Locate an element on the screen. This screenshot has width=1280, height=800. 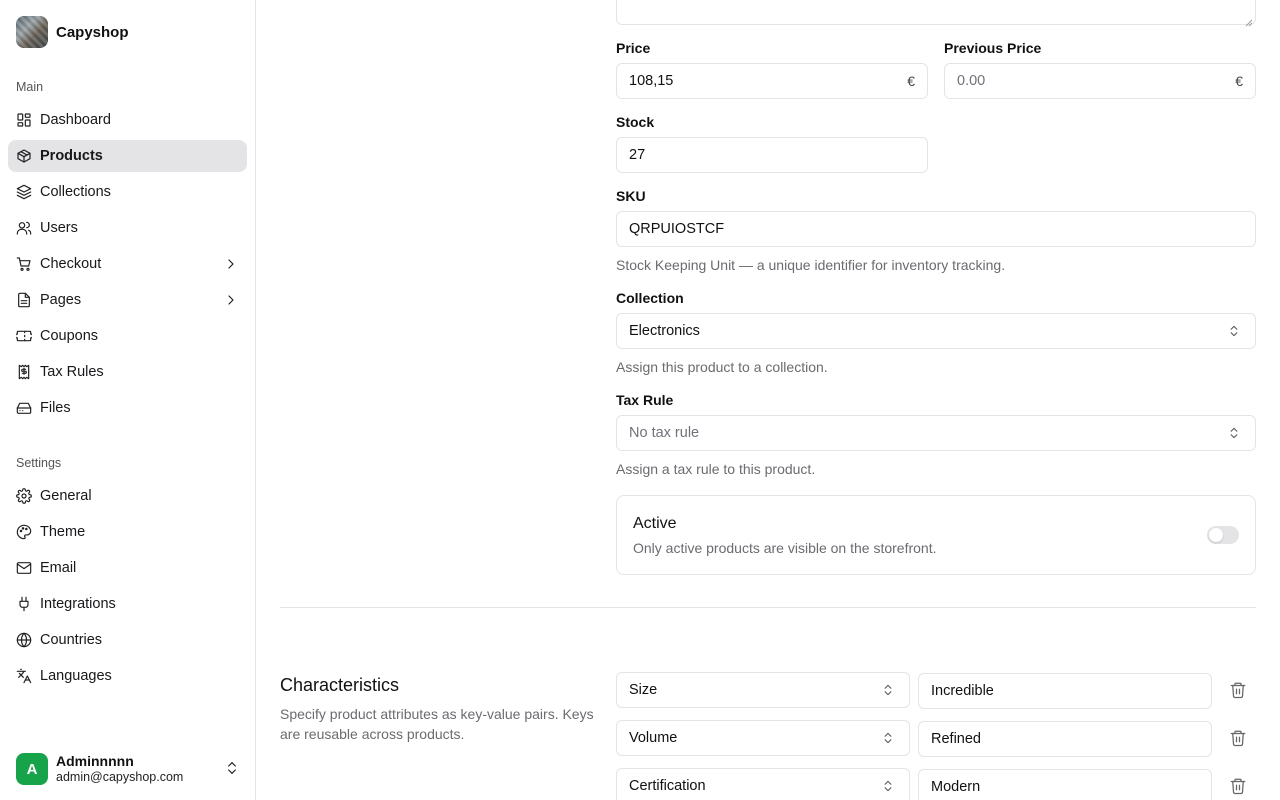
characteristic-key-select: Size is located at coordinates (763, 690).